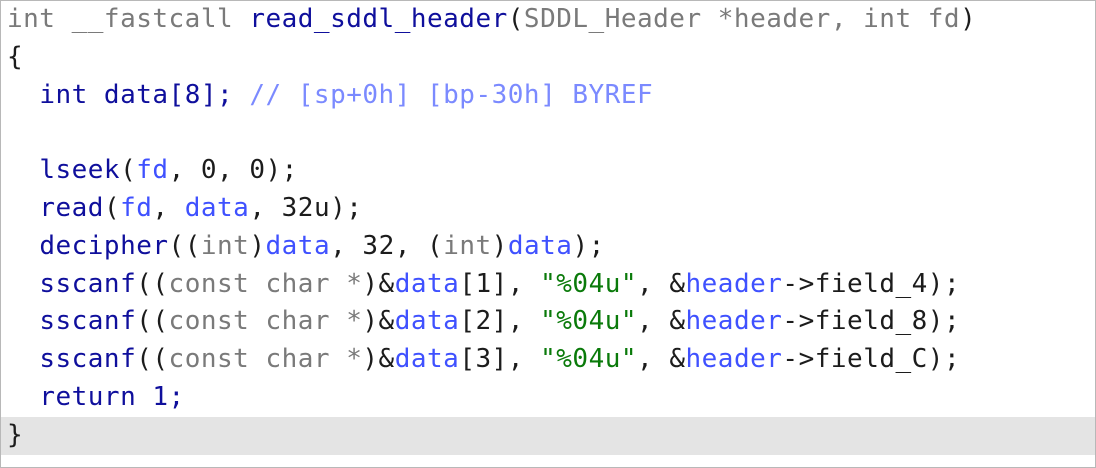 Image resolution: width=1096 pixels, height=468 pixels. I want to click on token-fn: int data[8];, so click(144, 95).